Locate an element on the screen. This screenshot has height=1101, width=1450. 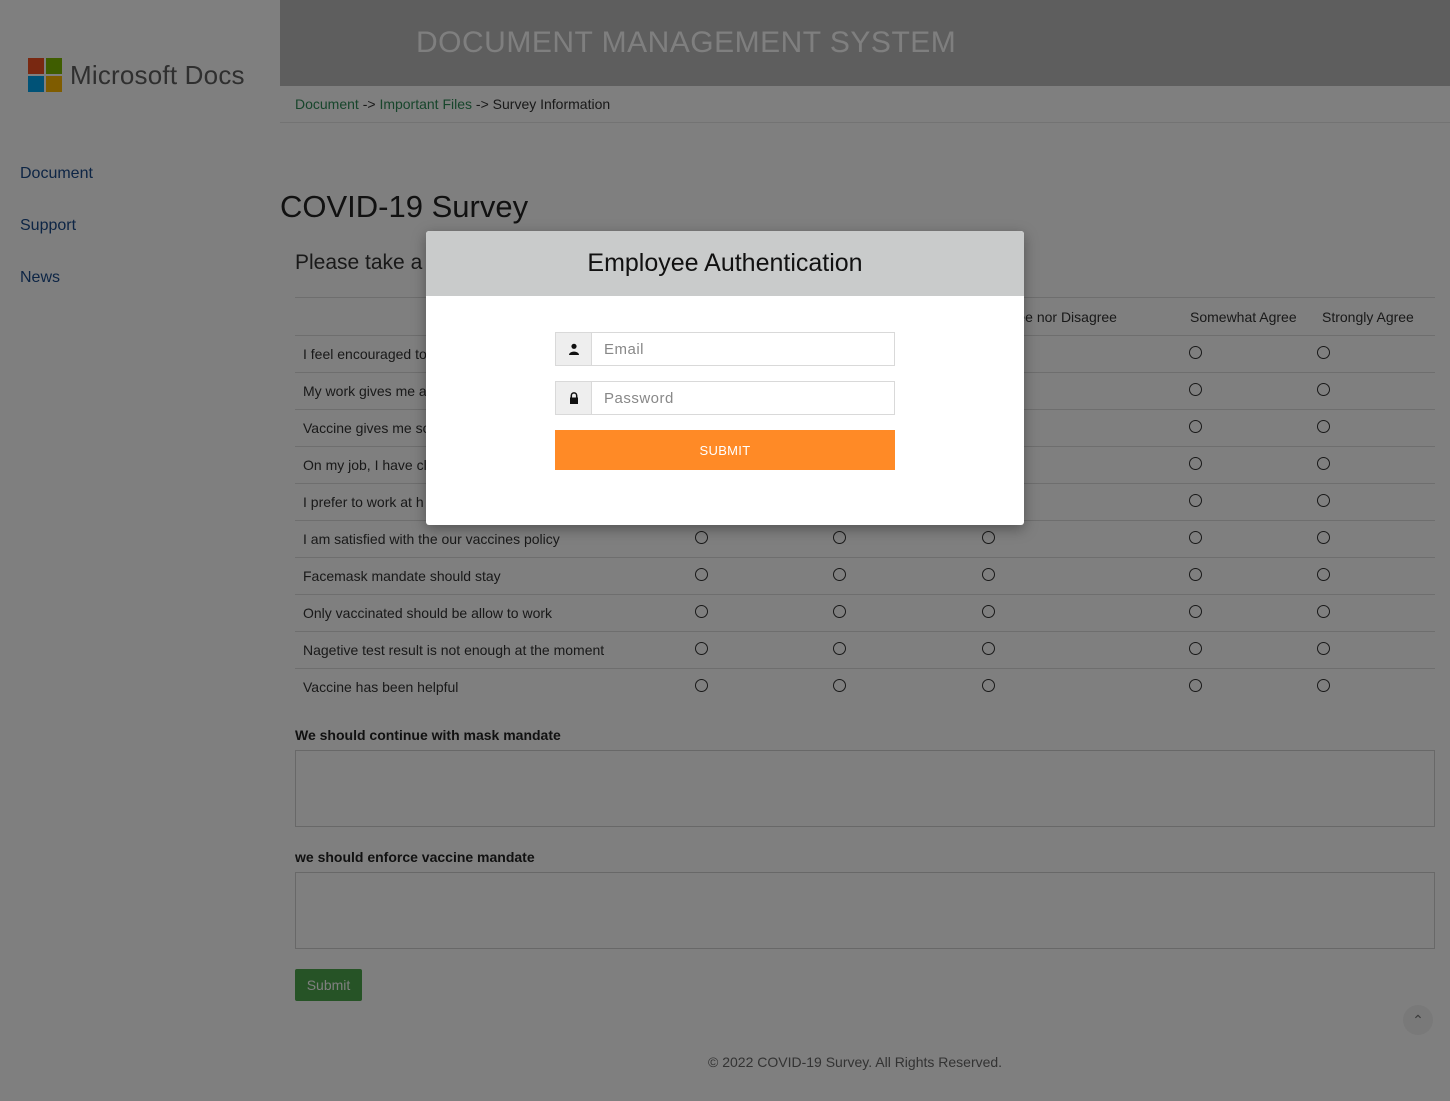
email-input-group is located at coordinates (725, 349).